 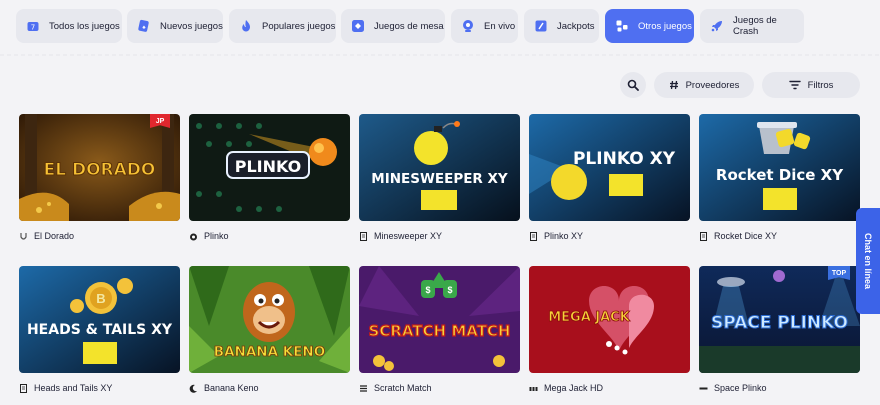 What do you see at coordinates (589, 317) in the screenshot?
I see `game-art-title: MEGA JACK` at bounding box center [589, 317].